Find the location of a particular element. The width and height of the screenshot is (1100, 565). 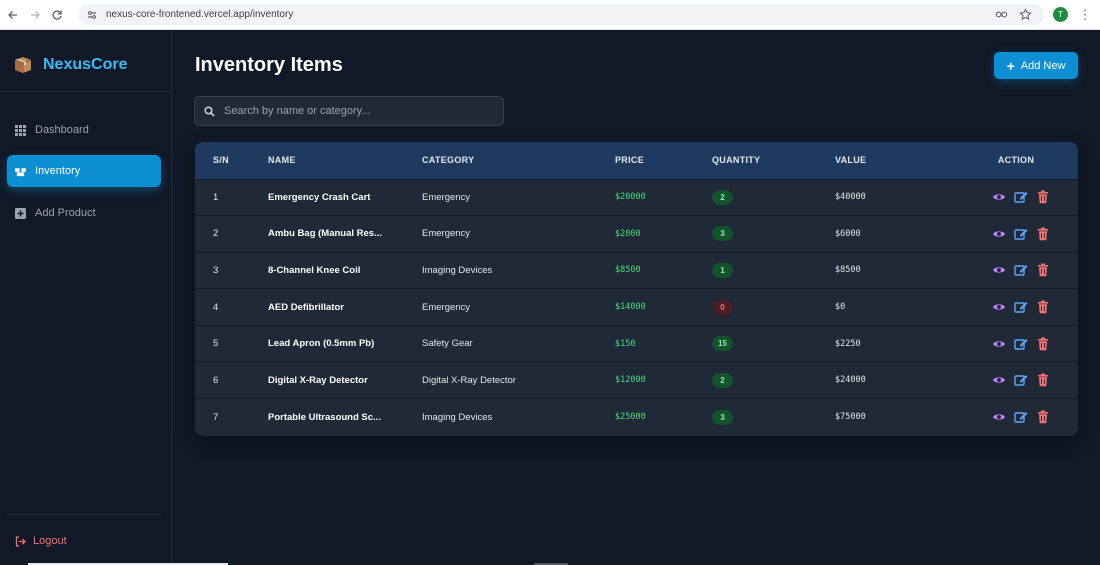

cell-name: Emergency Crash Cart is located at coordinates (319, 197).